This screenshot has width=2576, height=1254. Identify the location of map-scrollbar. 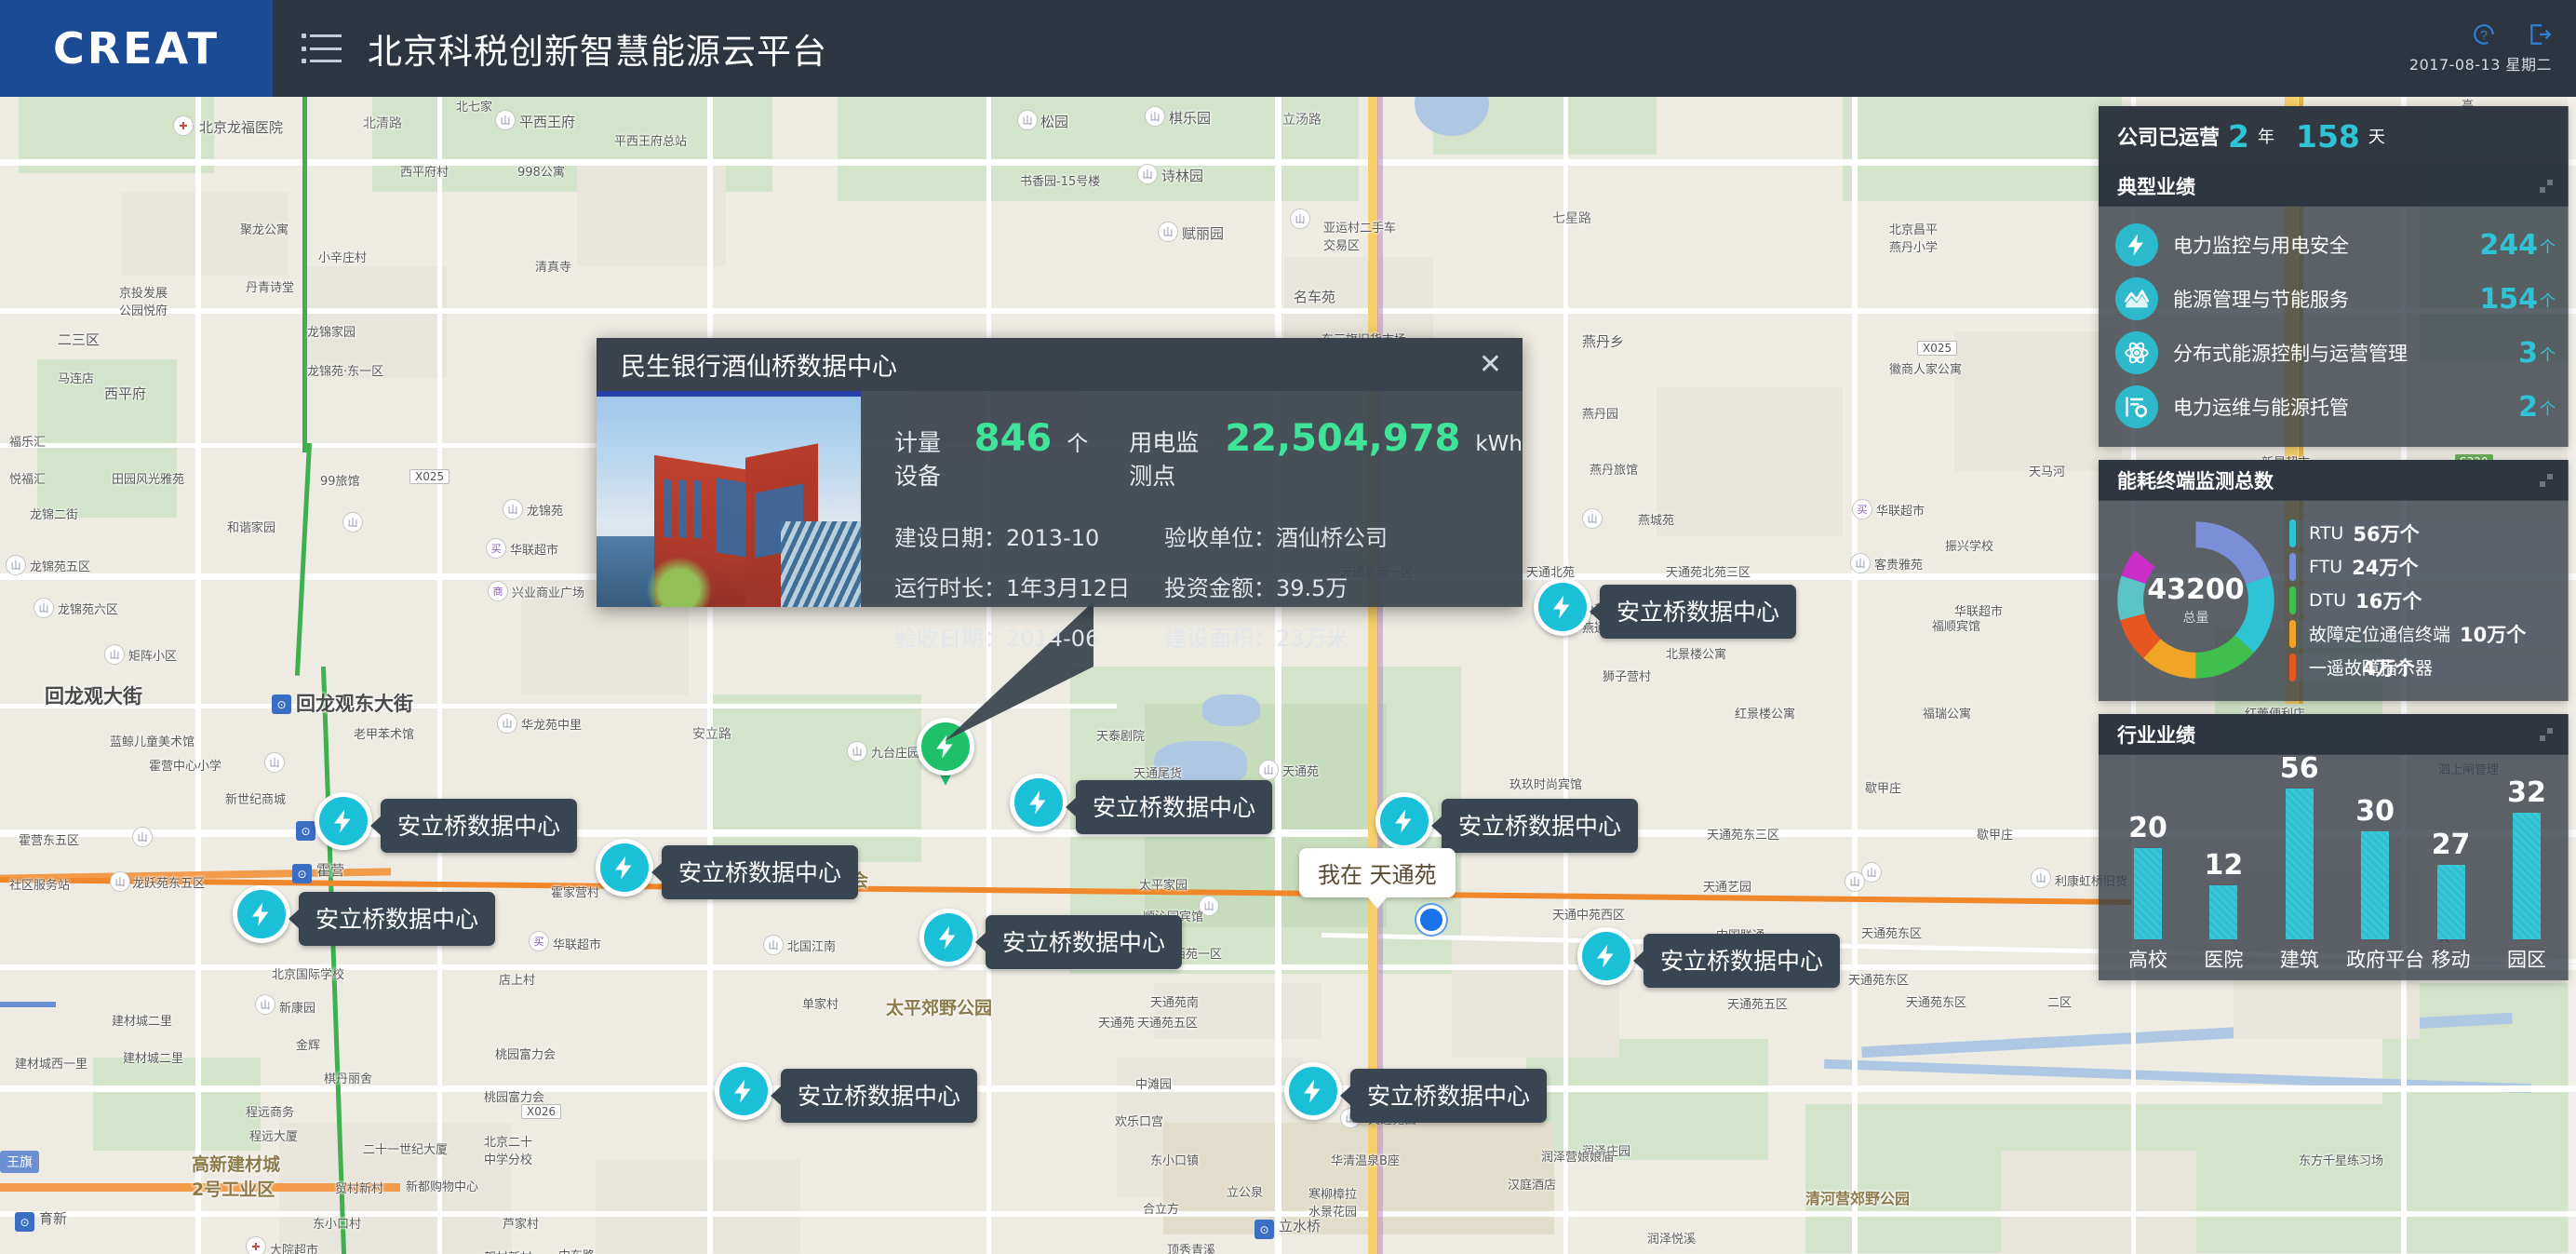
(2572, 676).